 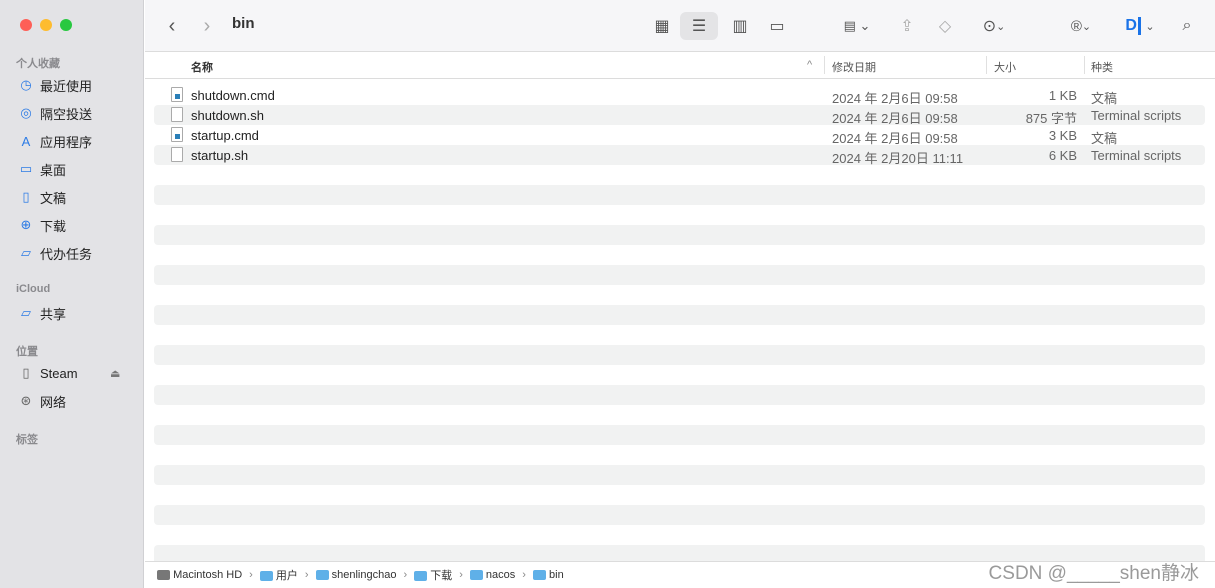 I want to click on column-kind: 种类, so click(x=1102, y=67).